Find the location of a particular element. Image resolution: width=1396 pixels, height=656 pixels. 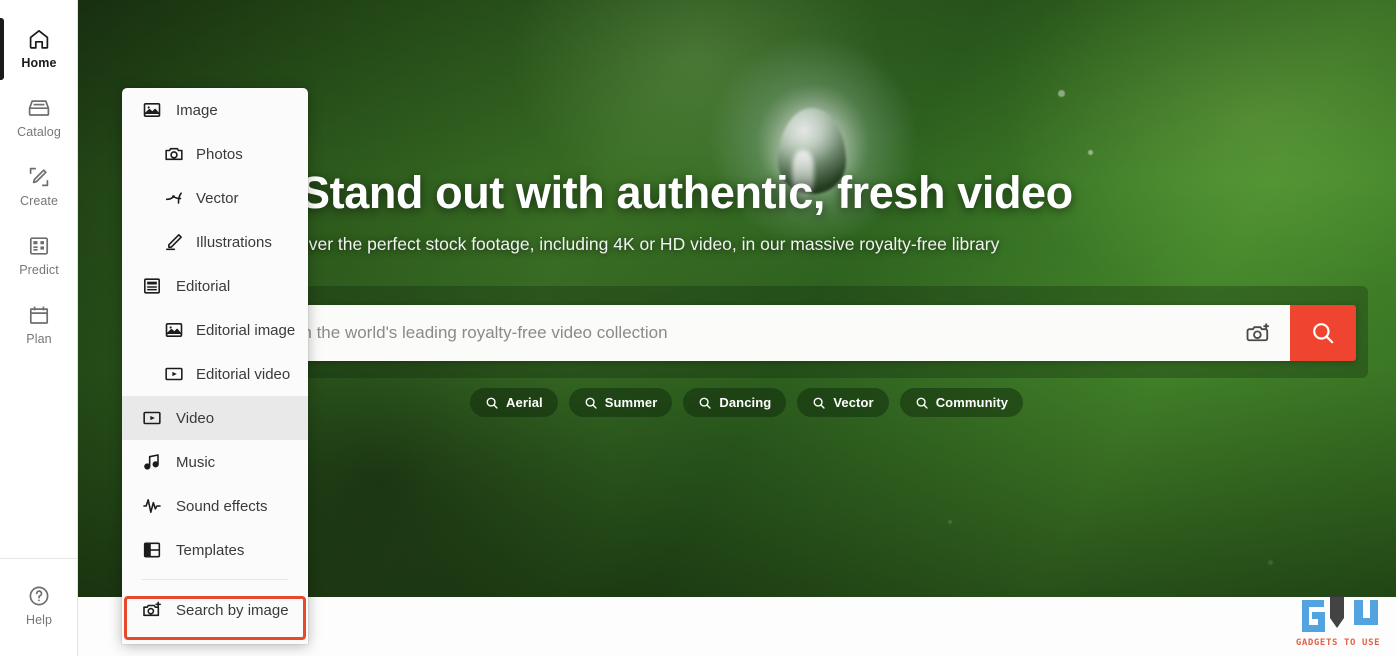

sidebar-item-label: Create is located at coordinates (39, 201).